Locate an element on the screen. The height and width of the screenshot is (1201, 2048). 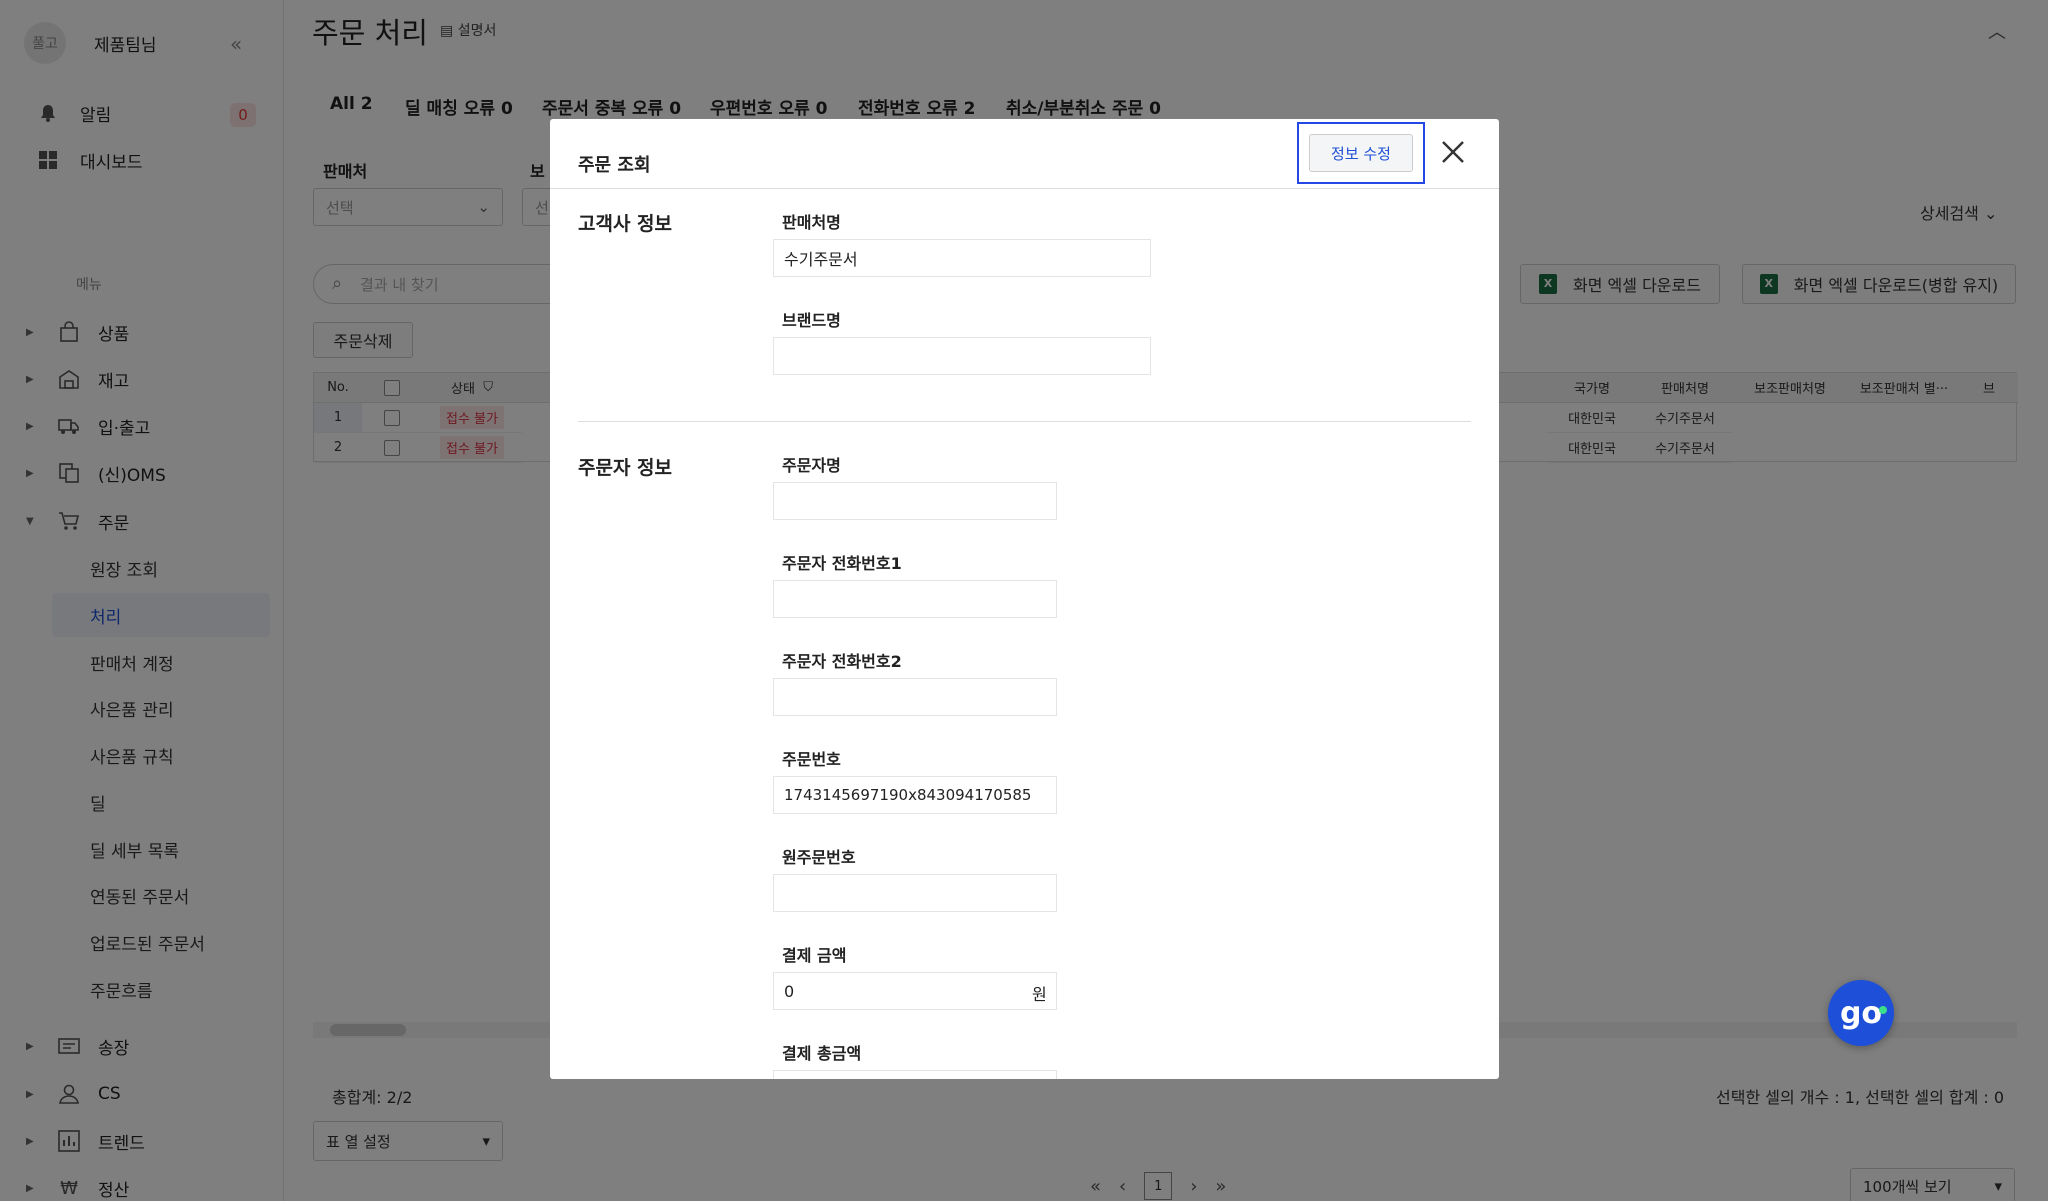
original-order-number-field is located at coordinates (915, 893).